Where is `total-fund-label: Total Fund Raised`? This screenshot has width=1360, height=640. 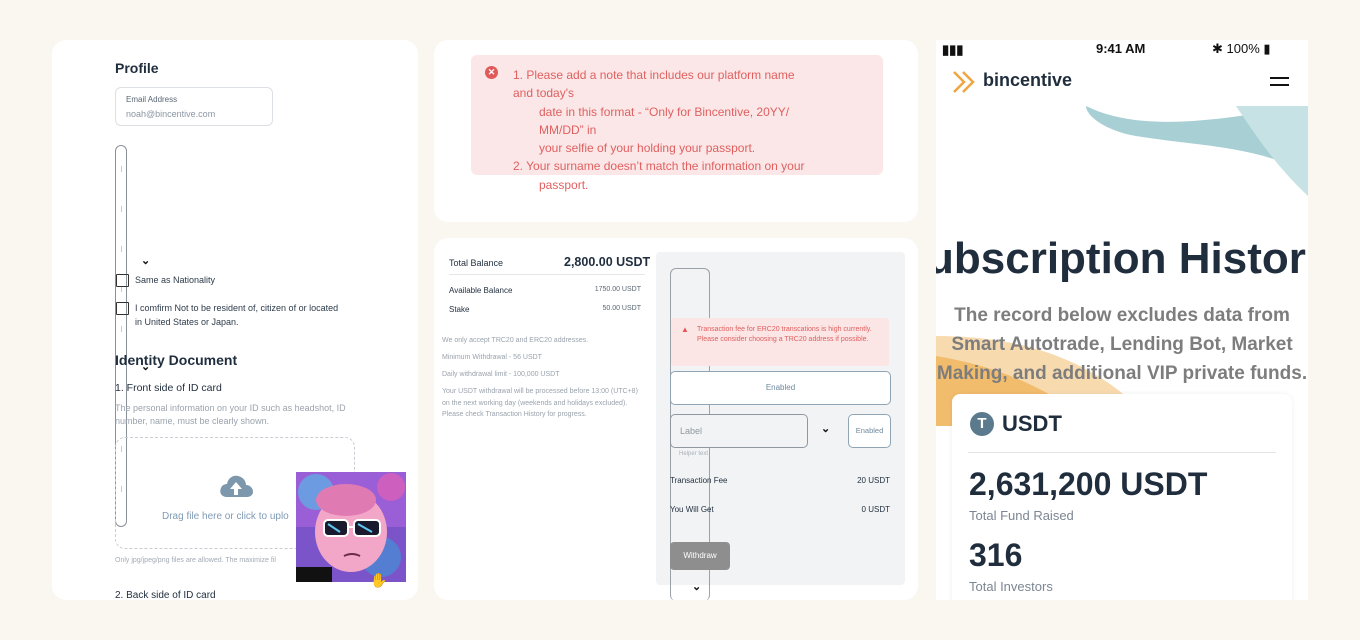 total-fund-label: Total Fund Raised is located at coordinates (1021, 515).